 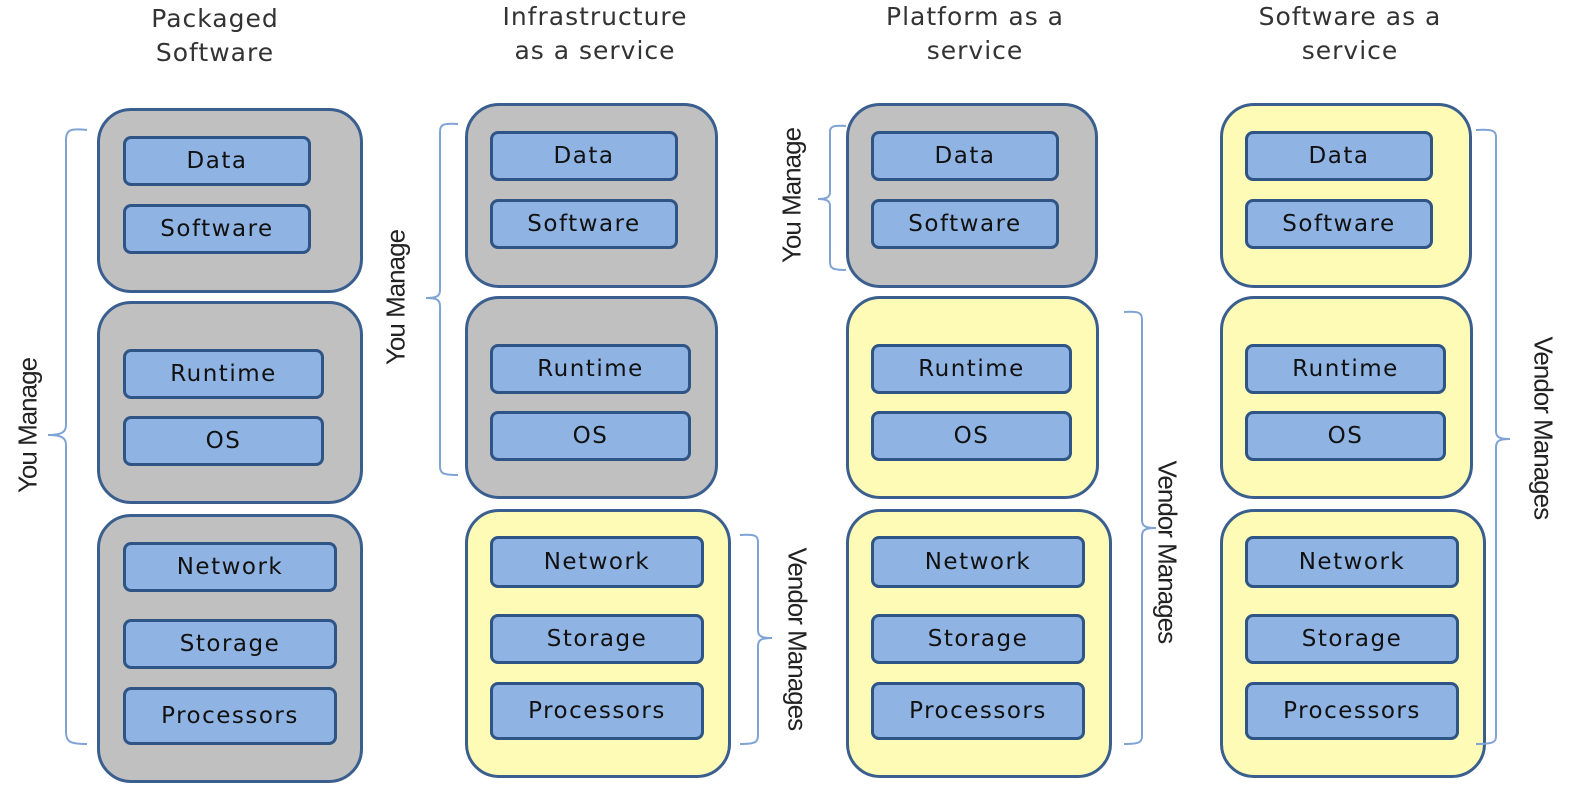 What do you see at coordinates (975, 33) in the screenshot?
I see `column-title-paas: Platform as a service` at bounding box center [975, 33].